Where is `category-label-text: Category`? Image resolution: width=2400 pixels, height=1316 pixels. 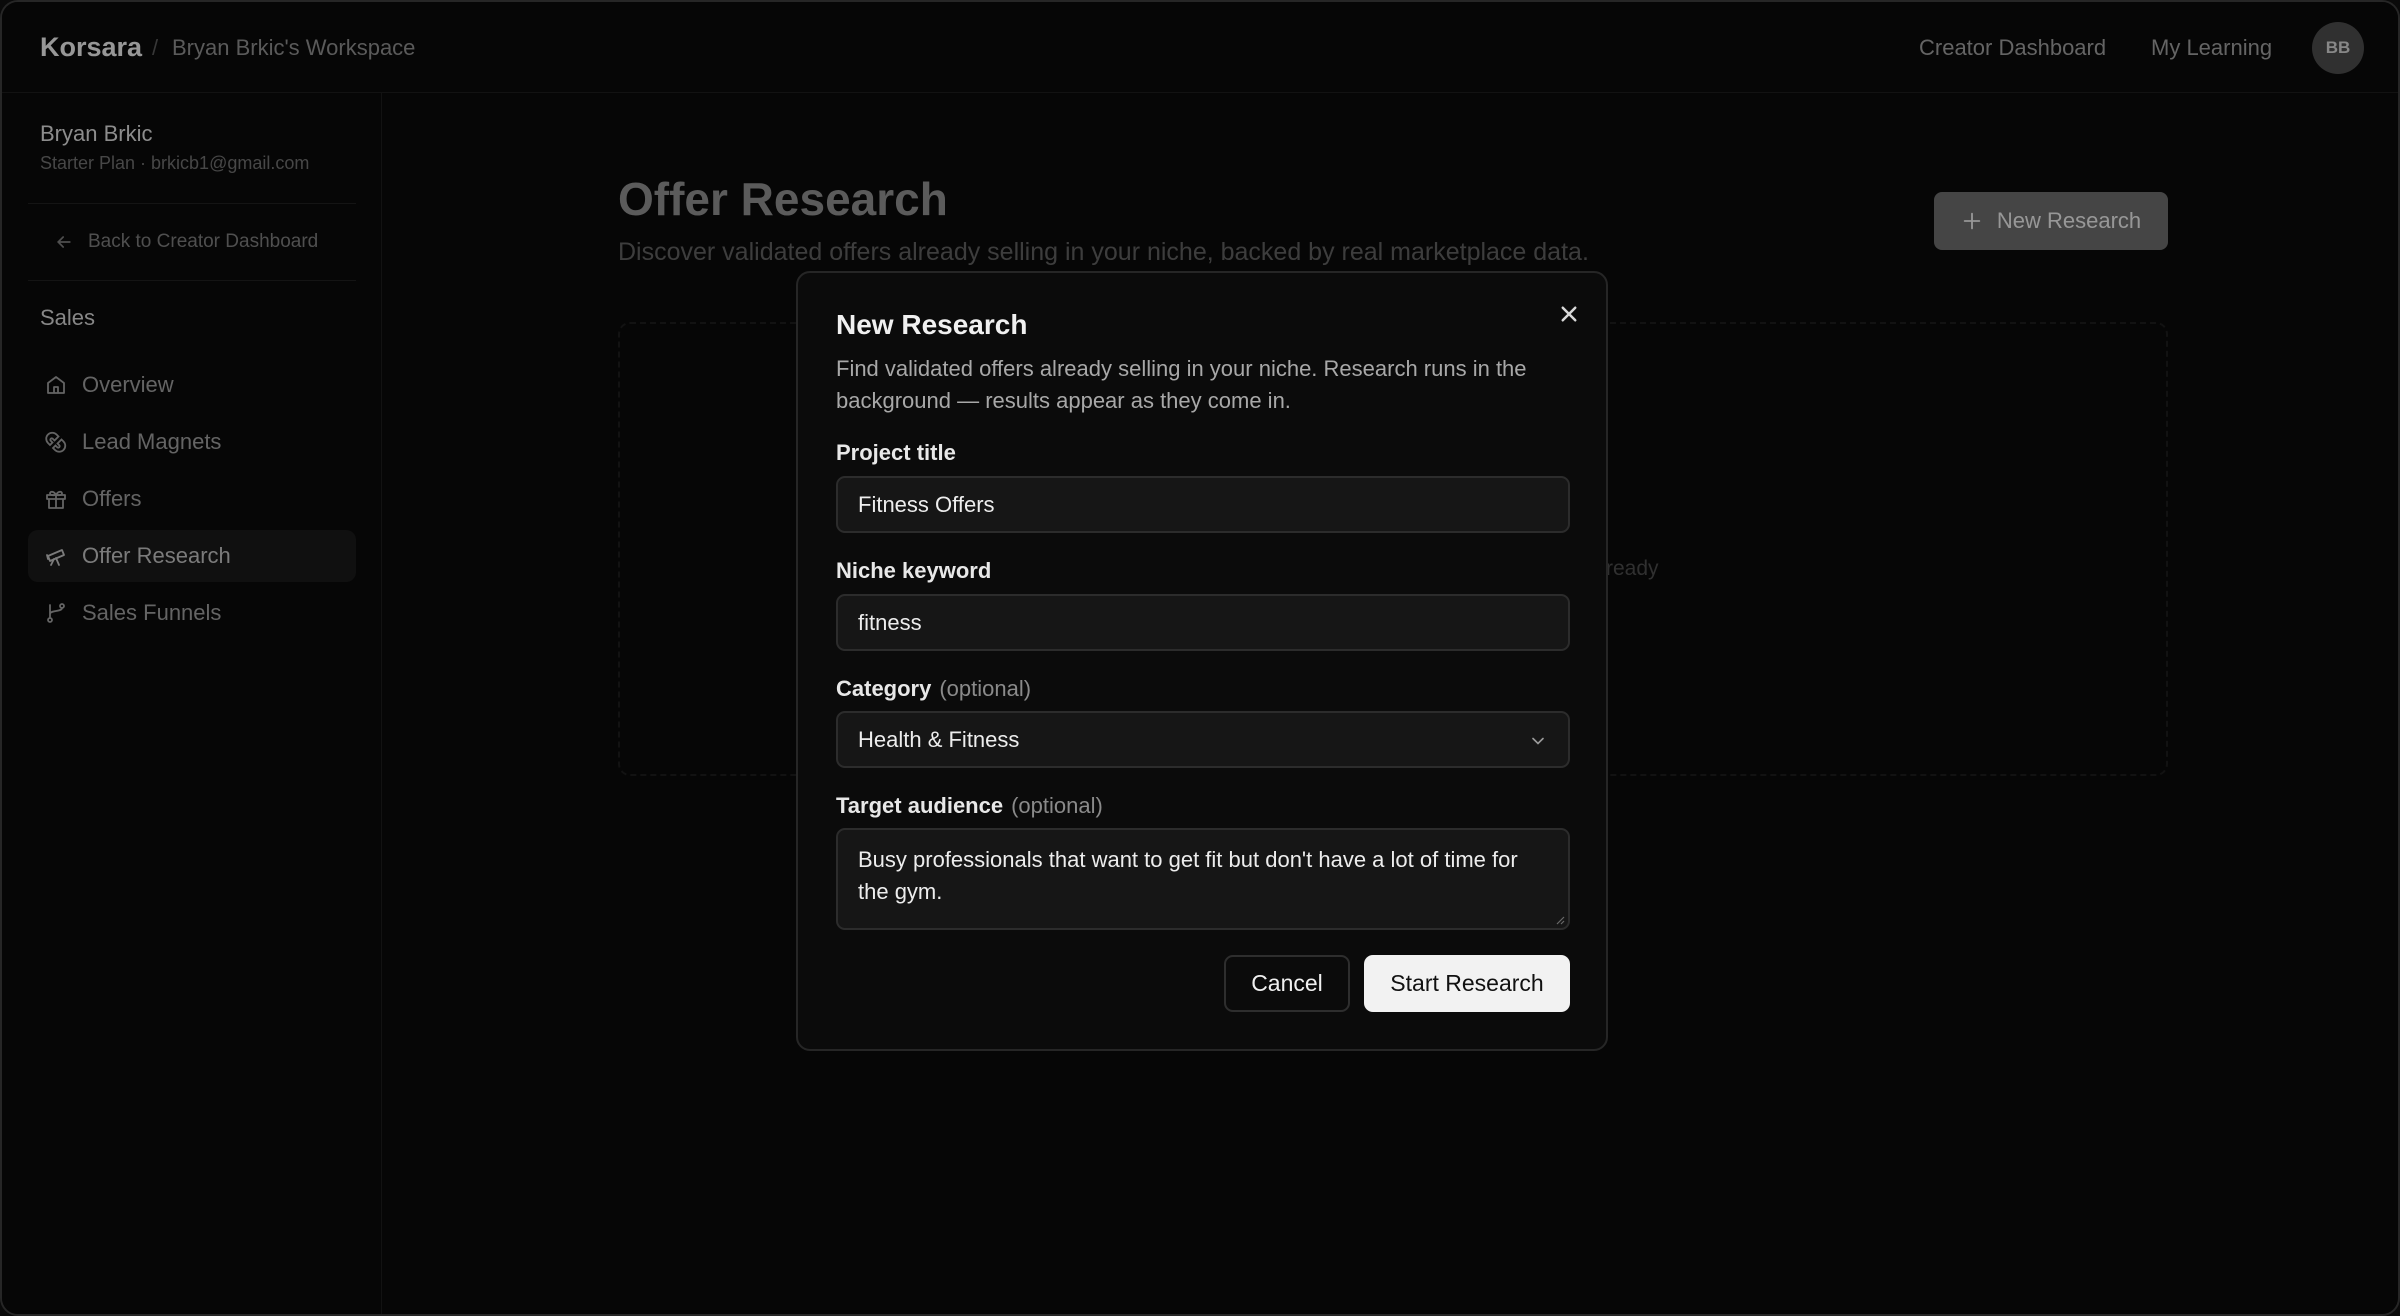 category-label-text: Category is located at coordinates (884, 688).